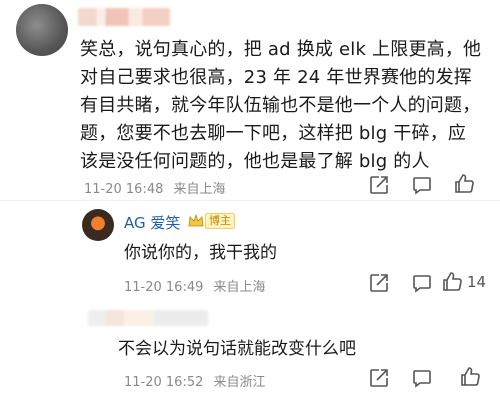 This screenshot has width=500, height=403. I want to click on reply-meta: 11-20 16:52 来自浙江, so click(195, 380).